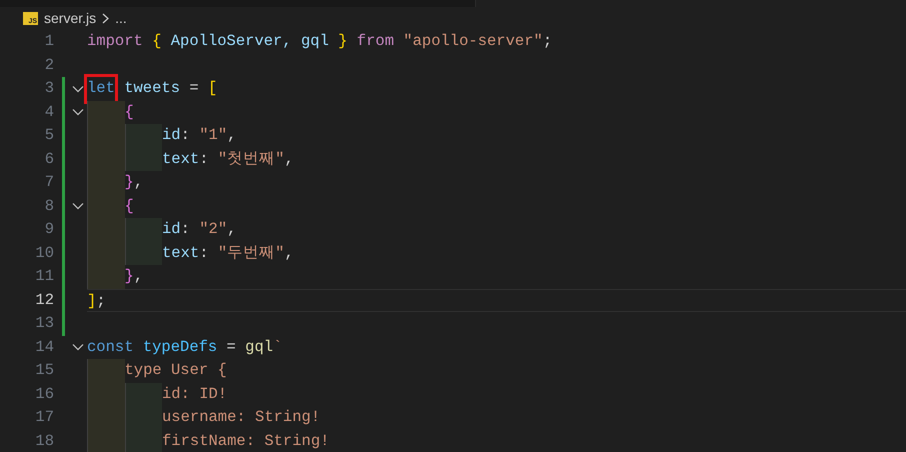 This screenshot has height=452, width=906. What do you see at coordinates (228, 253) in the screenshot?
I see `code-line: text: "두번째",` at bounding box center [228, 253].